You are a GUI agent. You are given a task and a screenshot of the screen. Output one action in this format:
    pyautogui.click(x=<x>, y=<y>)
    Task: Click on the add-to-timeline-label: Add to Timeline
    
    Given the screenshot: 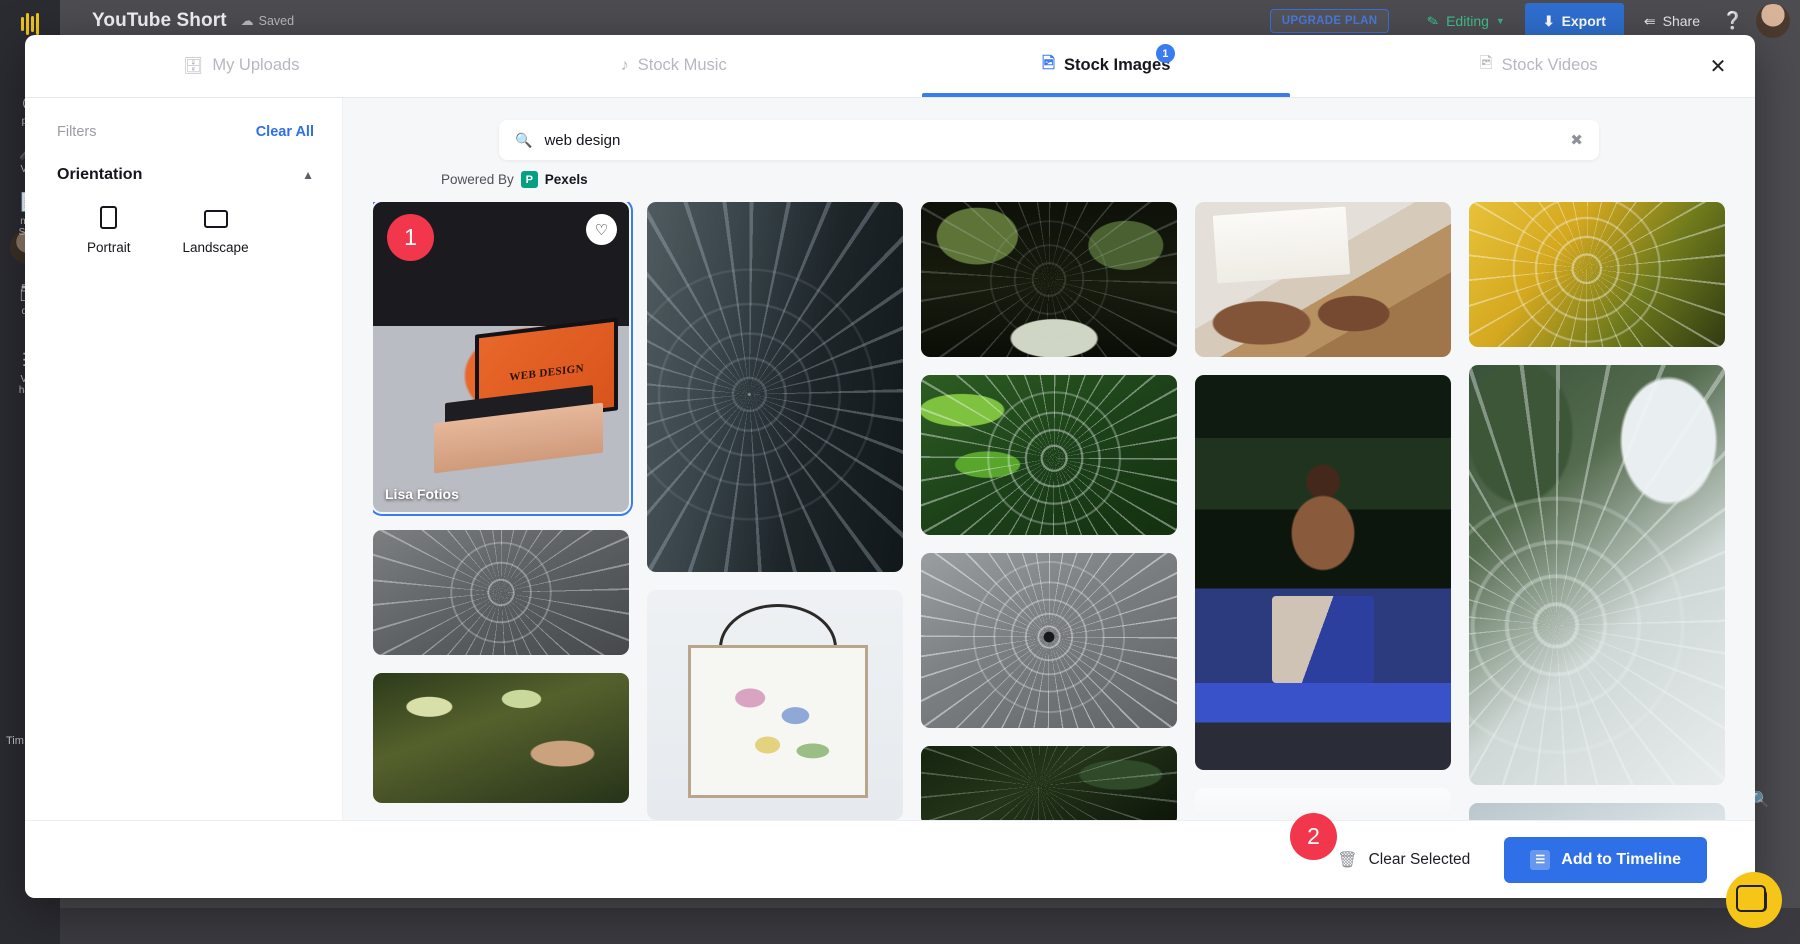 What is the action you would take?
    pyautogui.click(x=1621, y=859)
    